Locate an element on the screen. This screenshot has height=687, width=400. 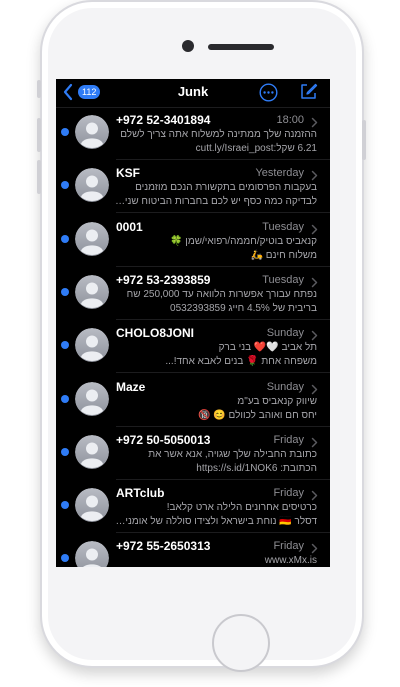
message-preview-line-1: בעקבות הפרסומים בתקשורת הנכם מוזמנים is located at coordinates (226, 187).